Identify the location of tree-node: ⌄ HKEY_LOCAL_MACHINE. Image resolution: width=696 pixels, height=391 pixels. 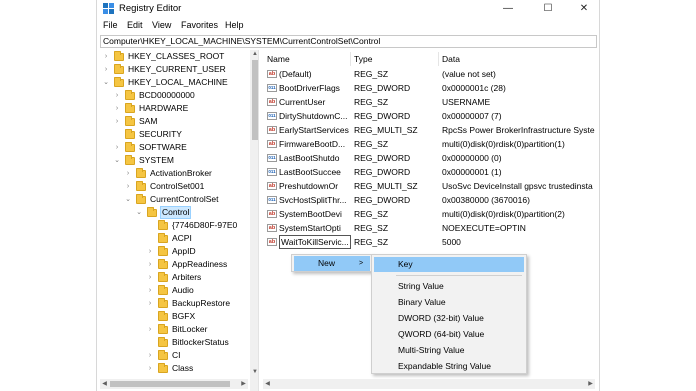
(175, 82).